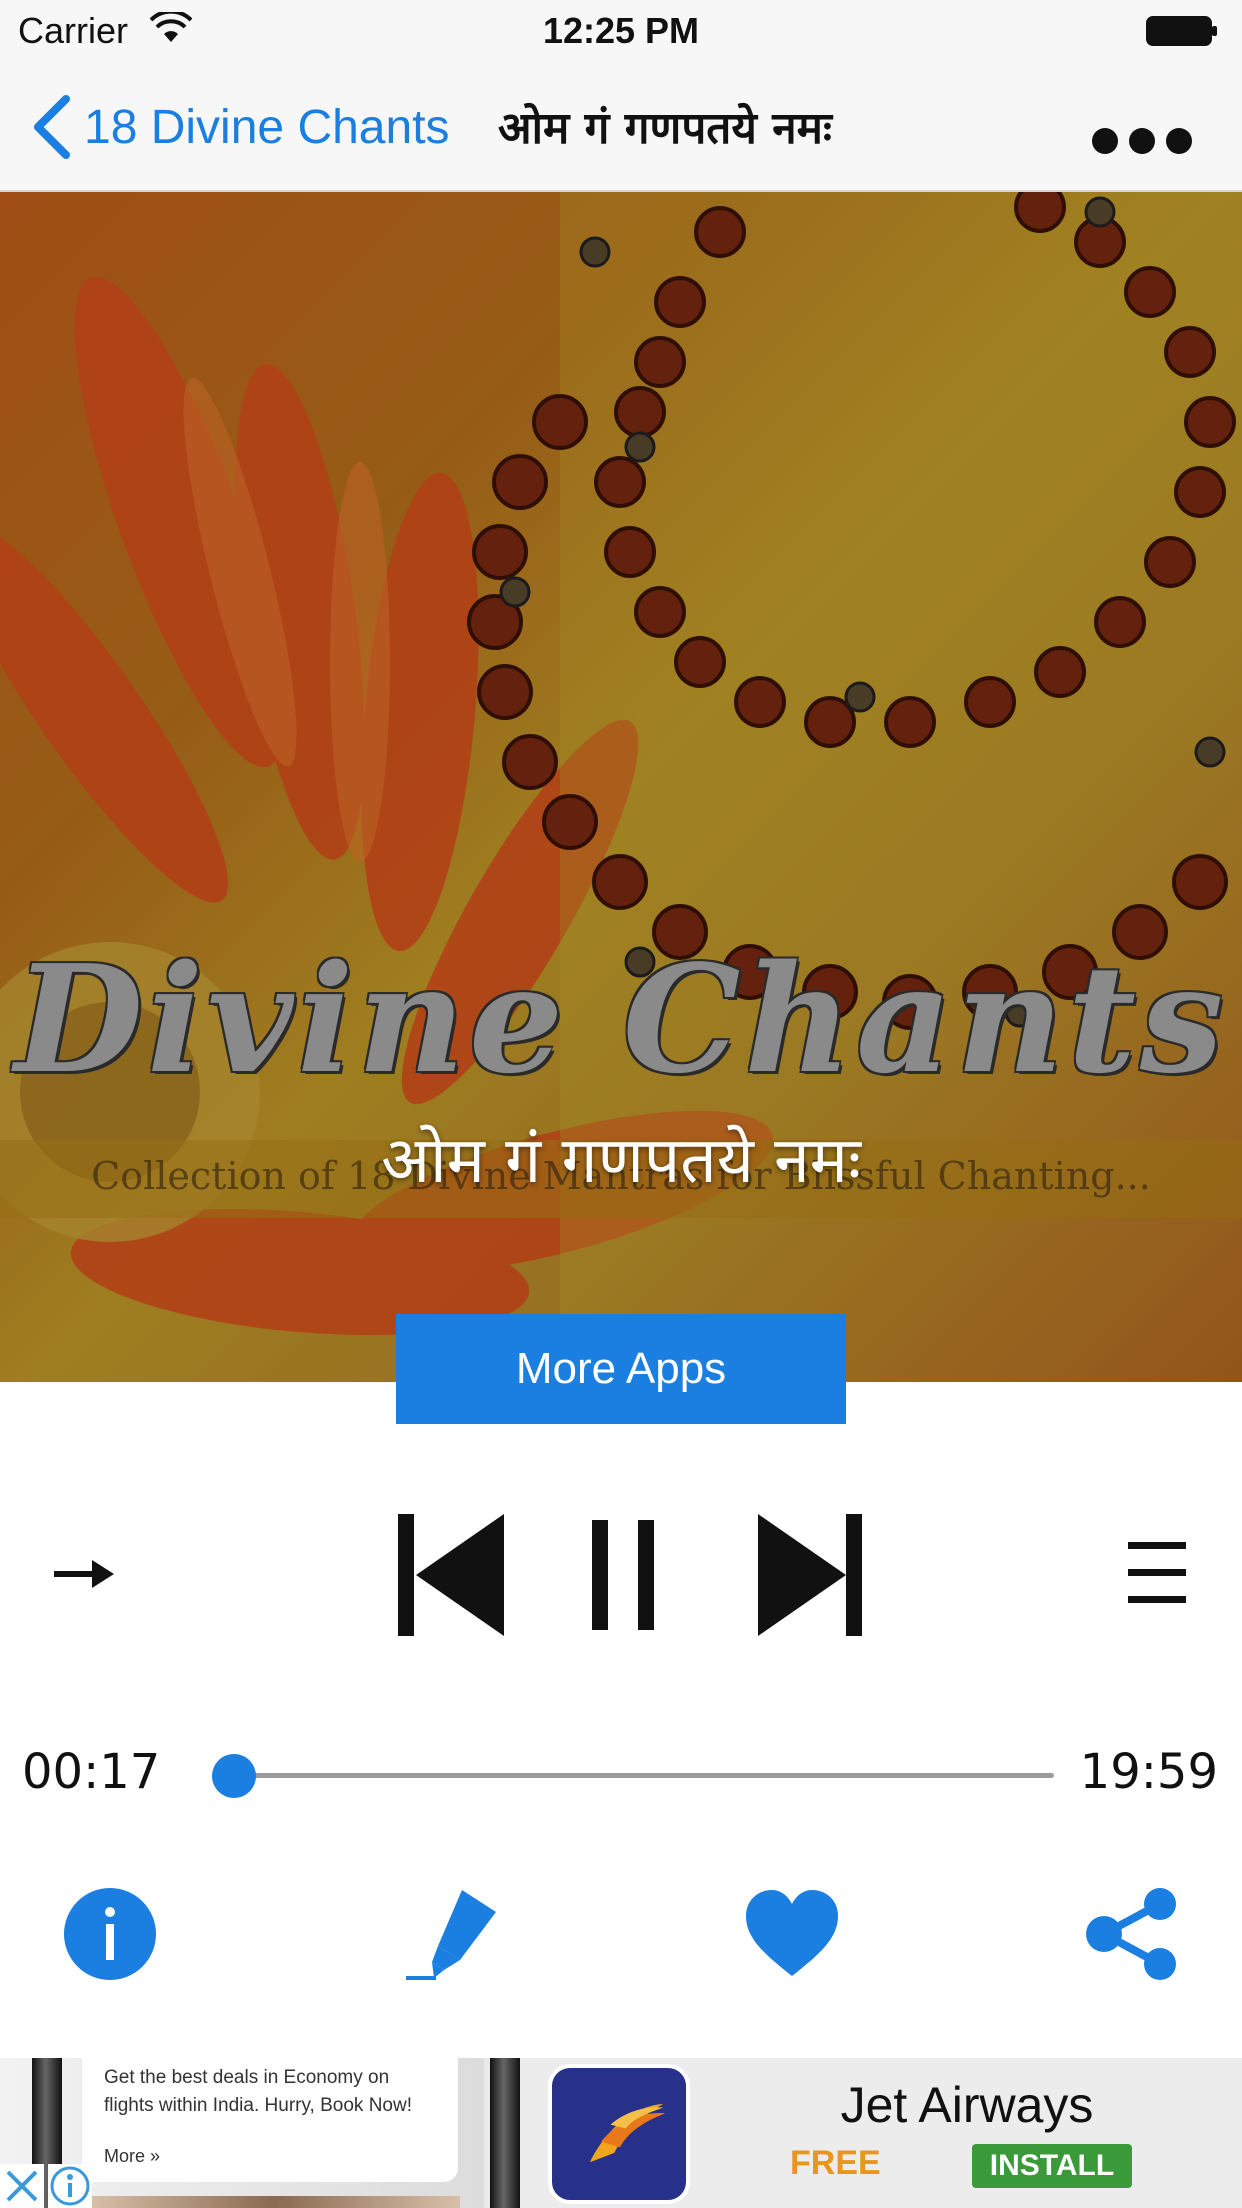  I want to click on heart-icon, so click(792, 1934).